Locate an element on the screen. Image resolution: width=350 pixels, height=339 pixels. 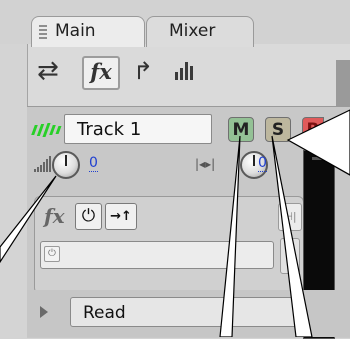
tab-mixer: Mixer is located at coordinates (200, 31).